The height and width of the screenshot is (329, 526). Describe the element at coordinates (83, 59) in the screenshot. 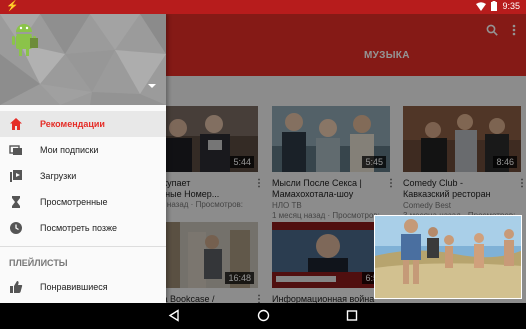

I see `drawer-header` at that location.